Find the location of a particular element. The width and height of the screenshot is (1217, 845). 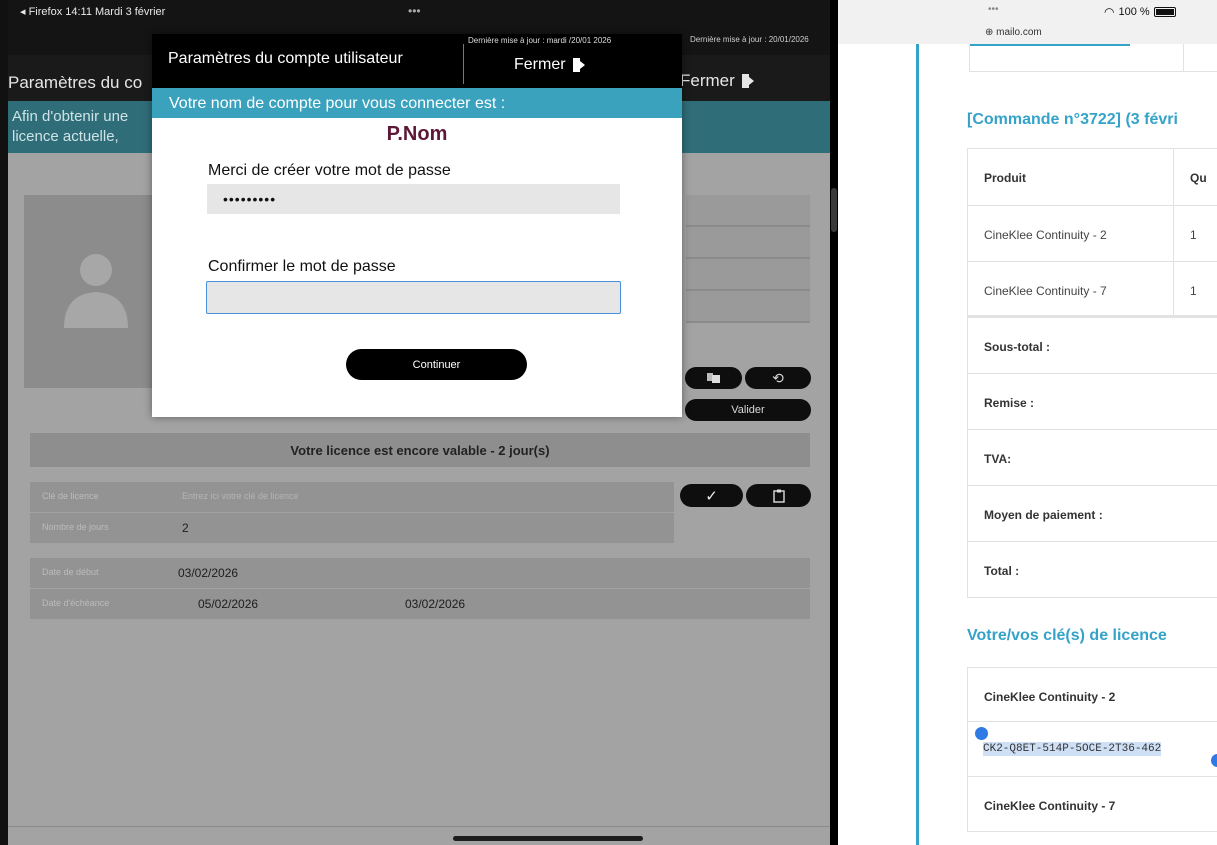

license-key-text: CK2-Q8ET-514P-5OCE-2T36-462 is located at coordinates (1072, 749).